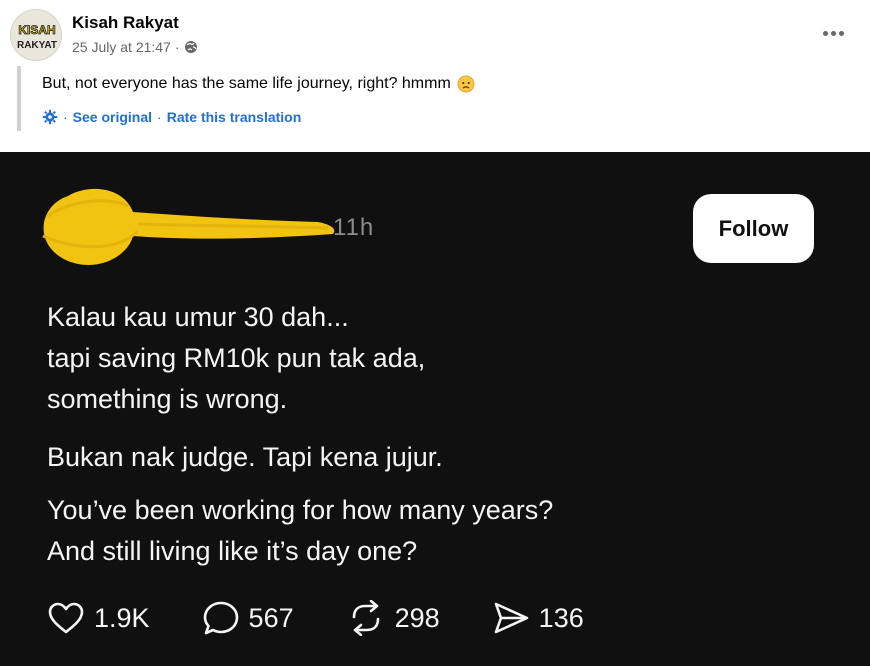 The width and height of the screenshot is (870, 666). What do you see at coordinates (191, 47) in the screenshot?
I see `globe-icon` at bounding box center [191, 47].